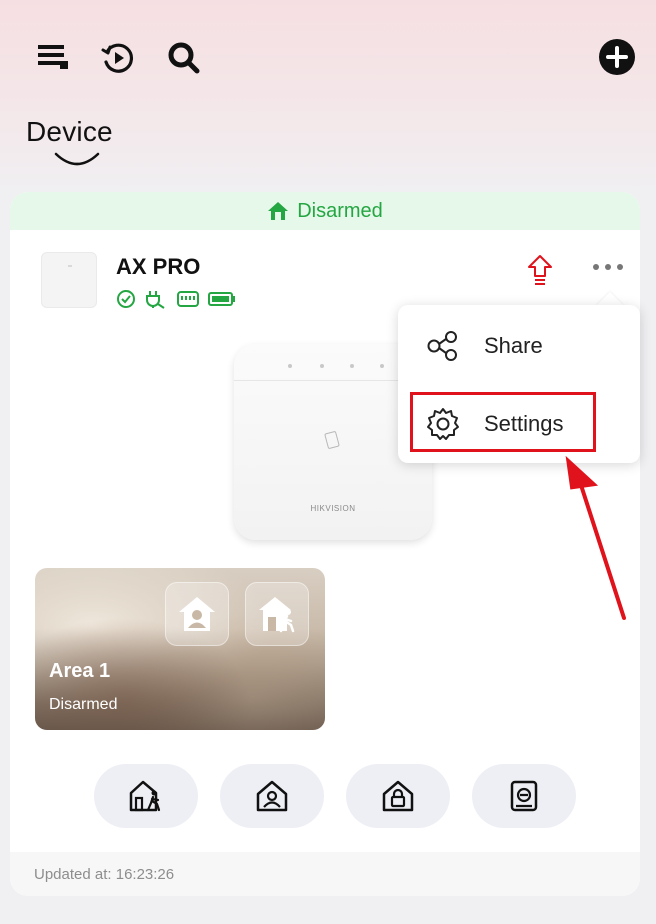  Describe the element at coordinates (610, 299) in the screenshot. I see `popup-pointer` at that location.